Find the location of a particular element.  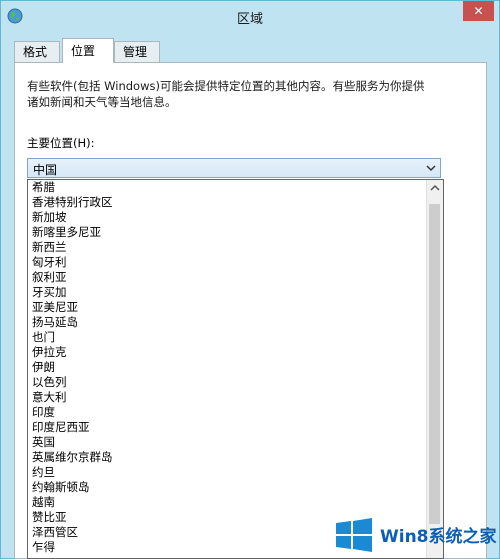

tab-location: 位置 is located at coordinates (88, 50).